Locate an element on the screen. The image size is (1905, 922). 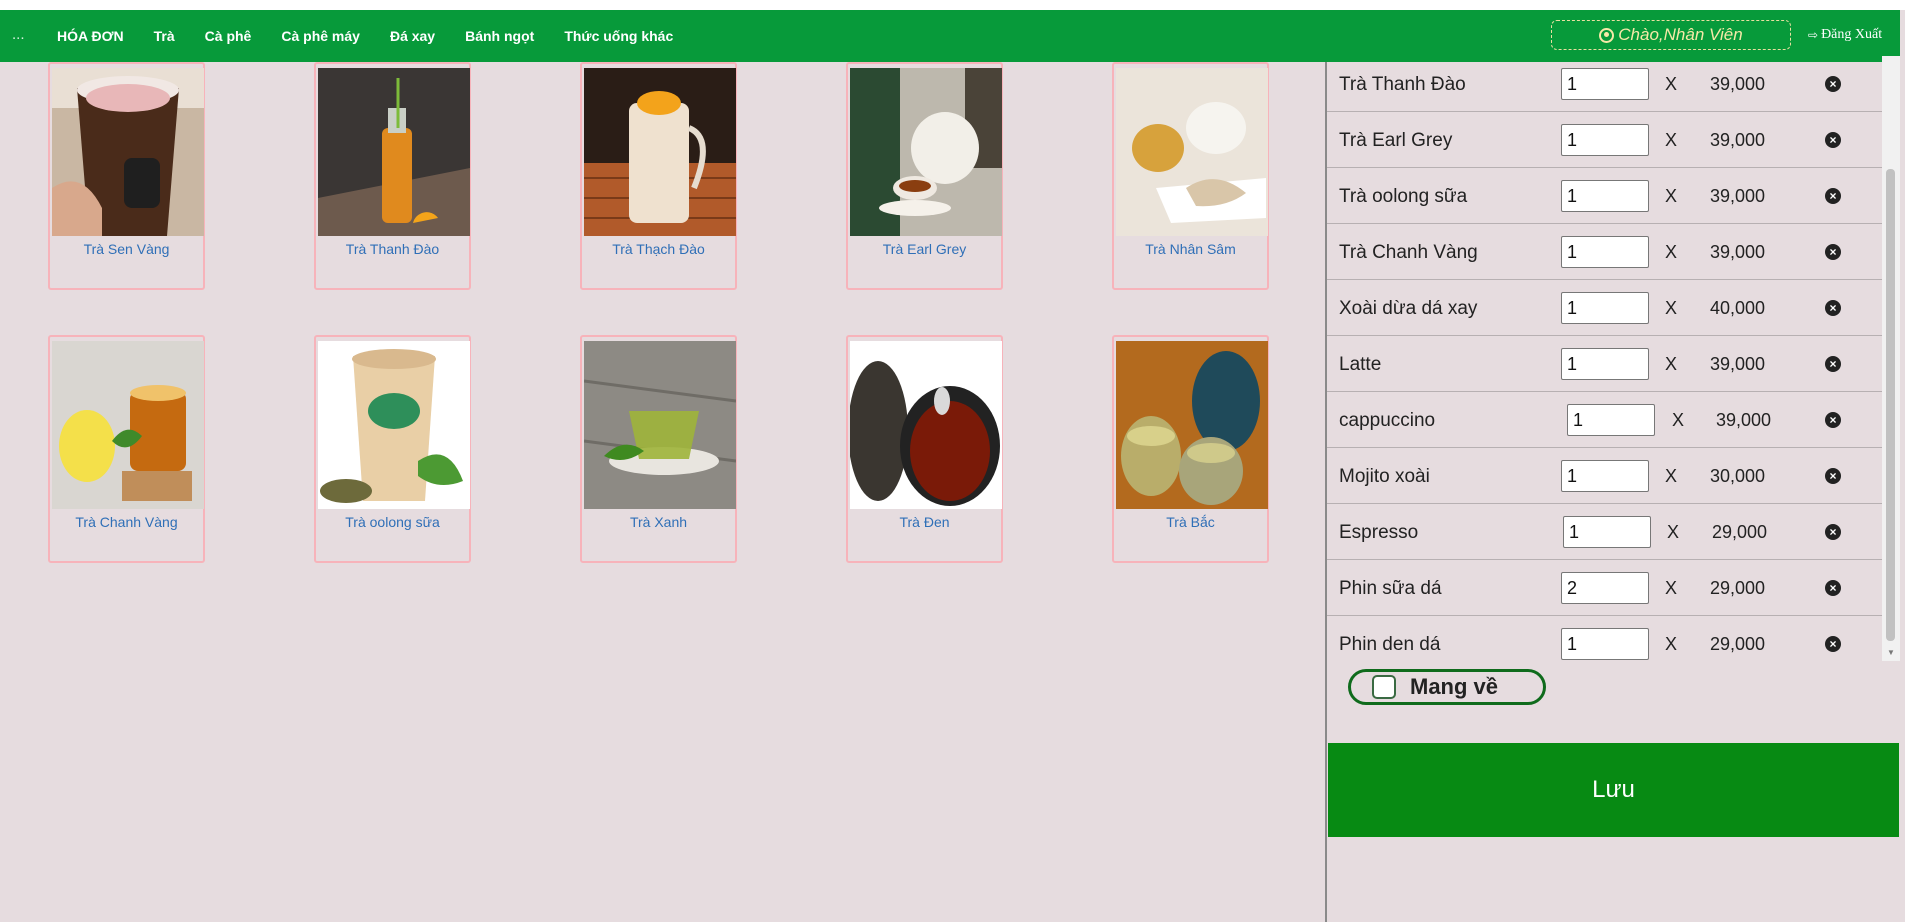
product-card: Trà Đen is located at coordinates (924, 449).